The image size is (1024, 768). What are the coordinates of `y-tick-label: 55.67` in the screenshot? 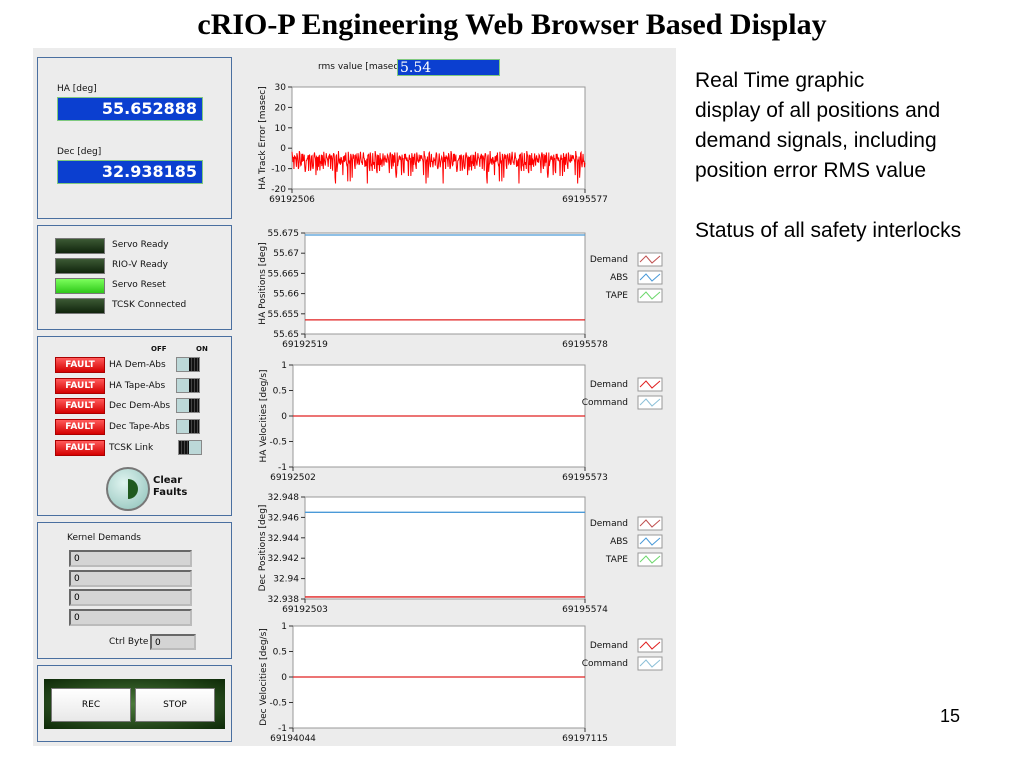 It's located at (286, 254).